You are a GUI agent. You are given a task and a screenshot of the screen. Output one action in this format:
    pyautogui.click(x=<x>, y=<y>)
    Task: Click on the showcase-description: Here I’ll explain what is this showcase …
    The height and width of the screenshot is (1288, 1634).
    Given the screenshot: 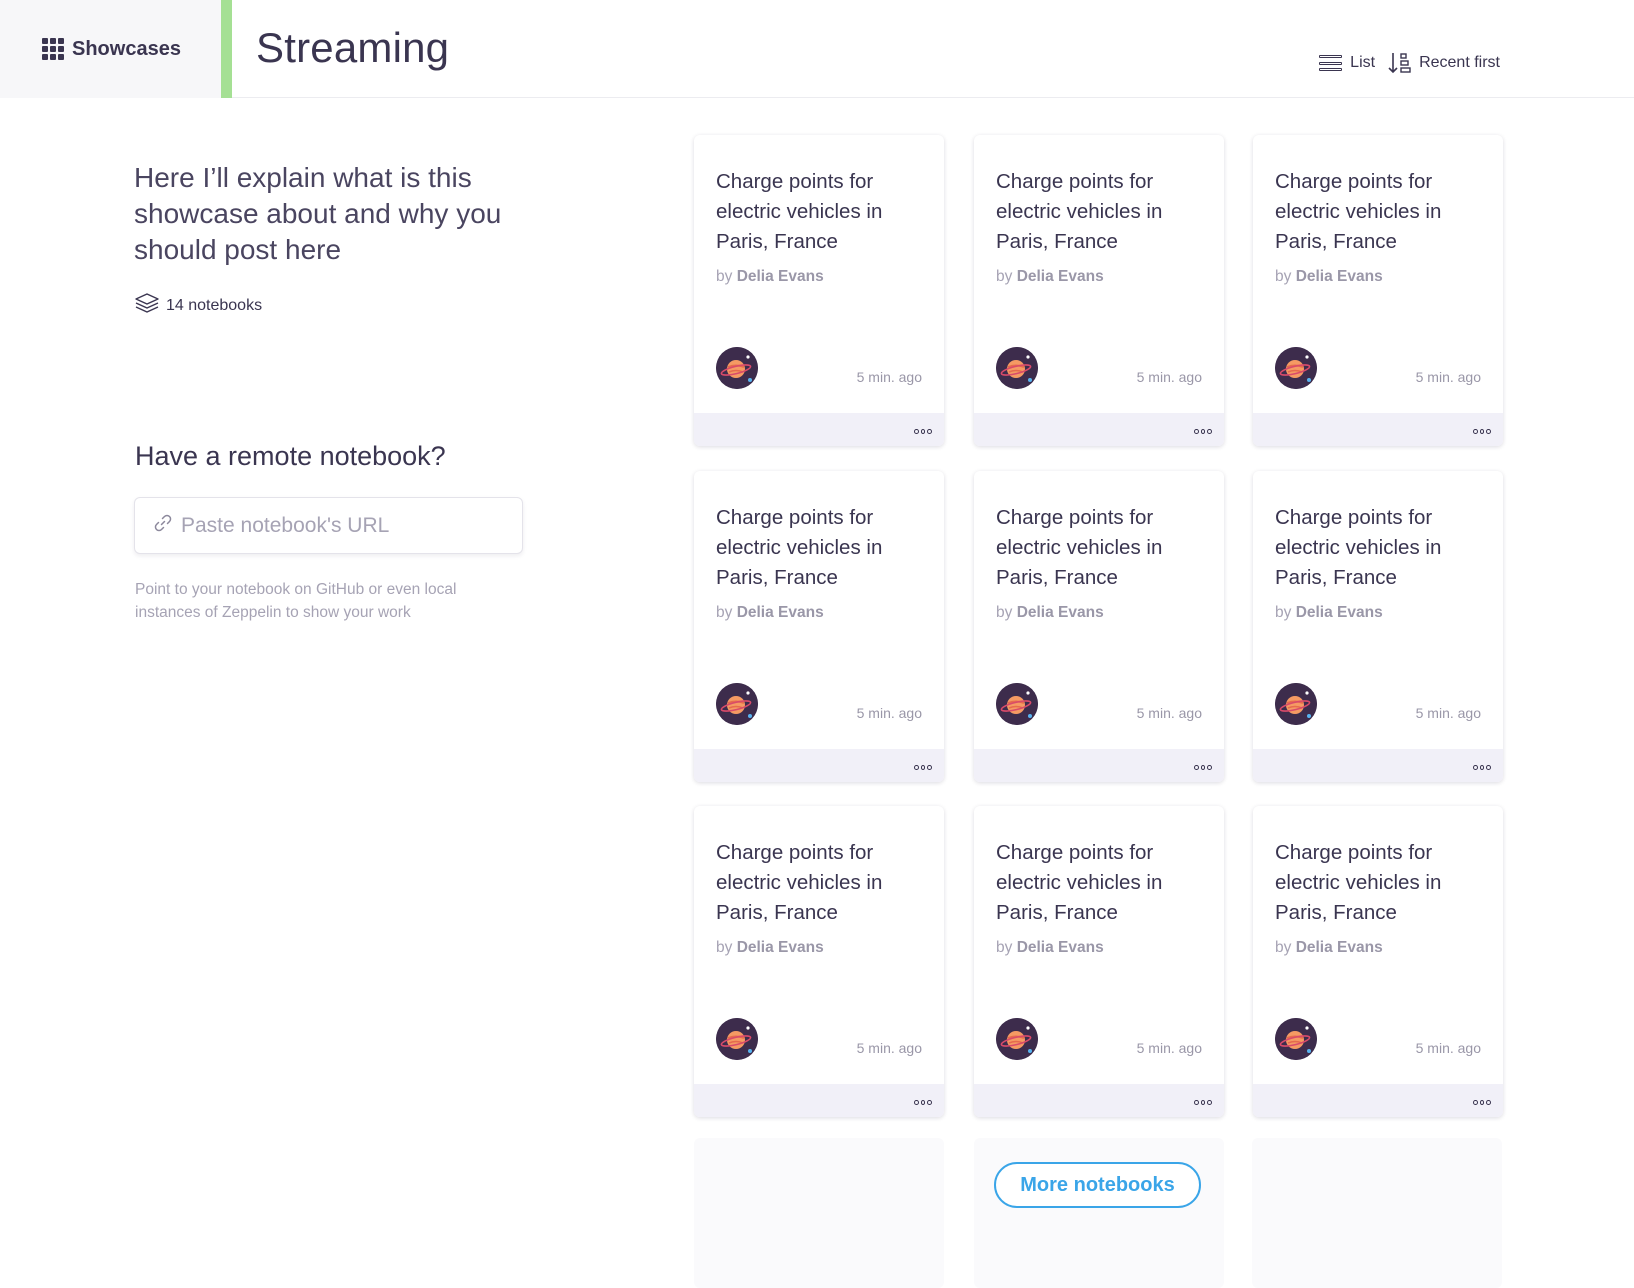 What is the action you would take?
    pyautogui.click(x=318, y=213)
    